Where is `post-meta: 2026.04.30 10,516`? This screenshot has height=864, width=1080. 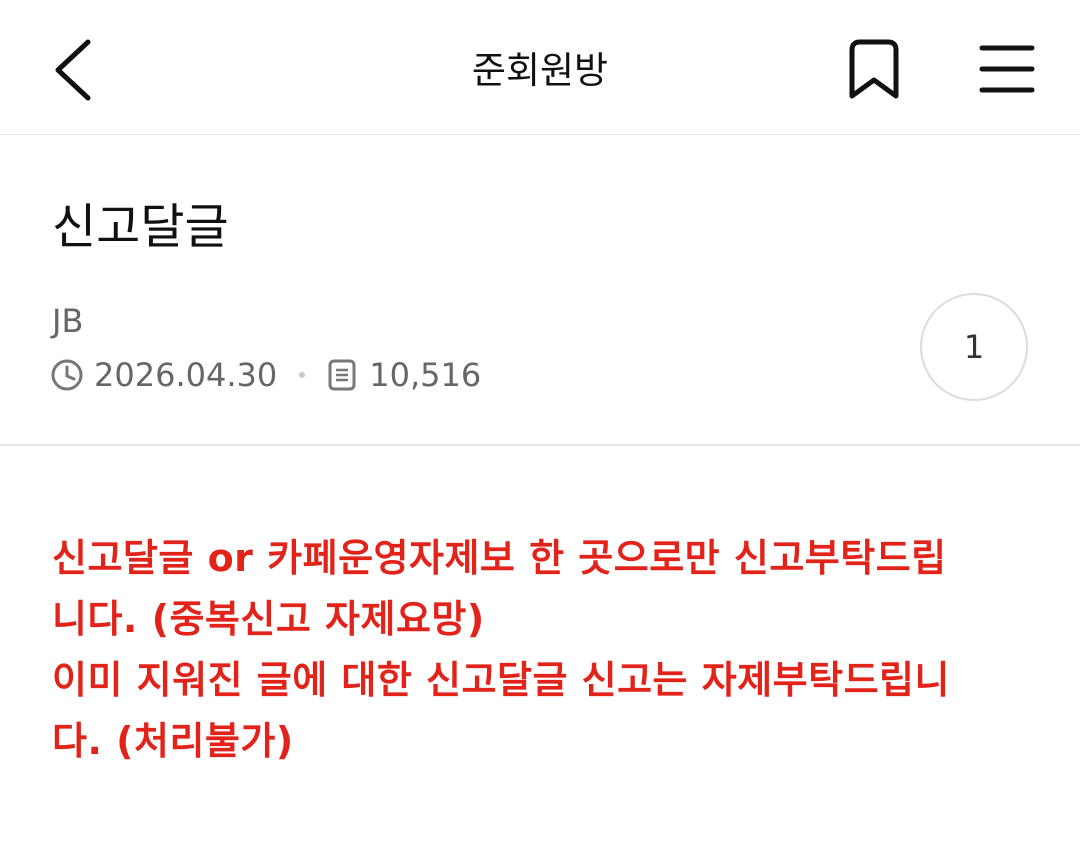
post-meta: 2026.04.30 10,516 is located at coordinates (265, 375).